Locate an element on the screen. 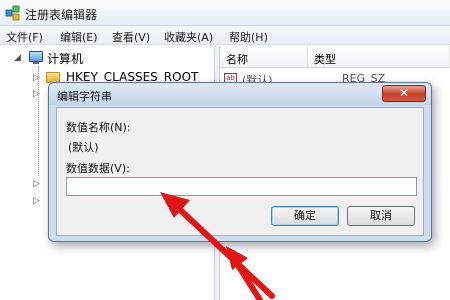  menu-favorites: 收藏夹(A) is located at coordinates (188, 37).